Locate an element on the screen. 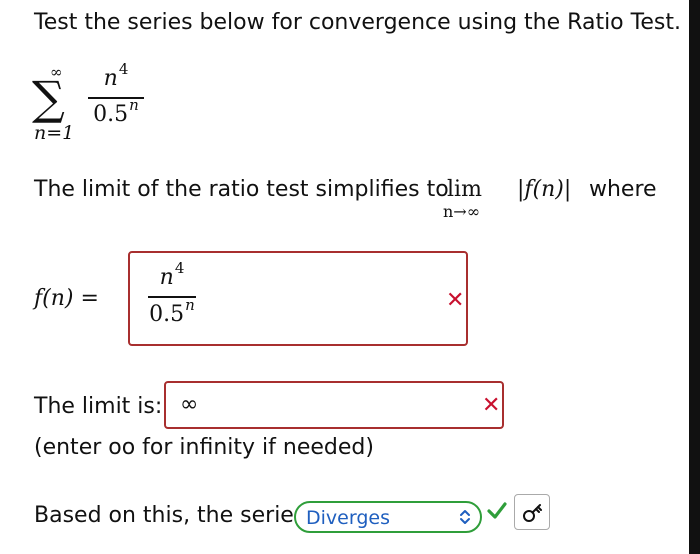 The height and width of the screenshot is (554, 700). where-word: where is located at coordinates (623, 189).